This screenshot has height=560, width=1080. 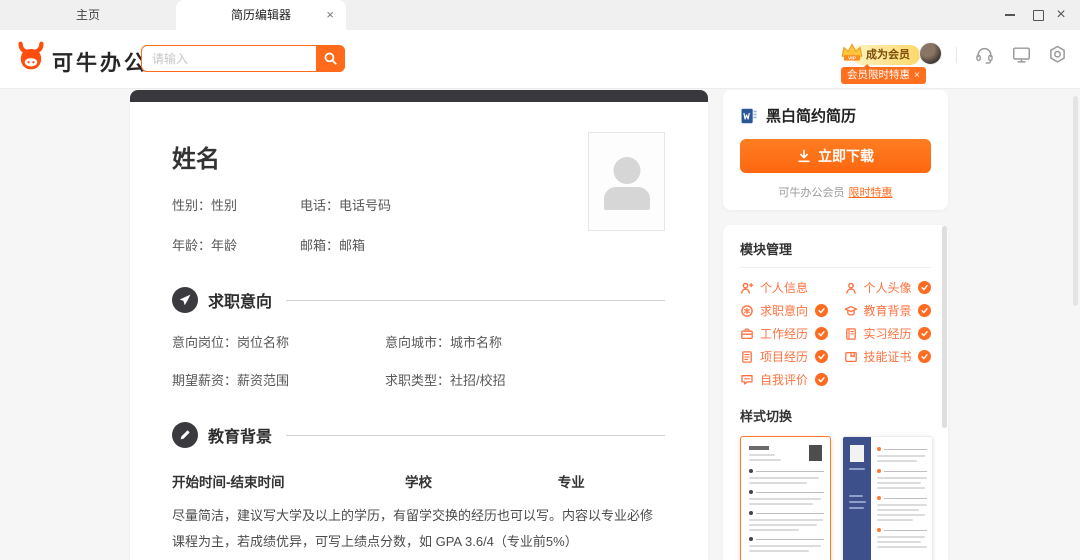 I want to click on style-thumbnails, so click(x=836, y=498).